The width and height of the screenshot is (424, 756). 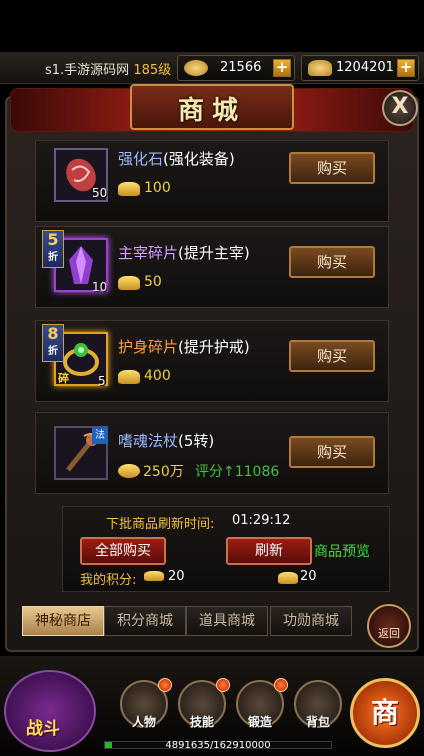 I want to click on forge-label: 锻造, so click(x=259, y=722).